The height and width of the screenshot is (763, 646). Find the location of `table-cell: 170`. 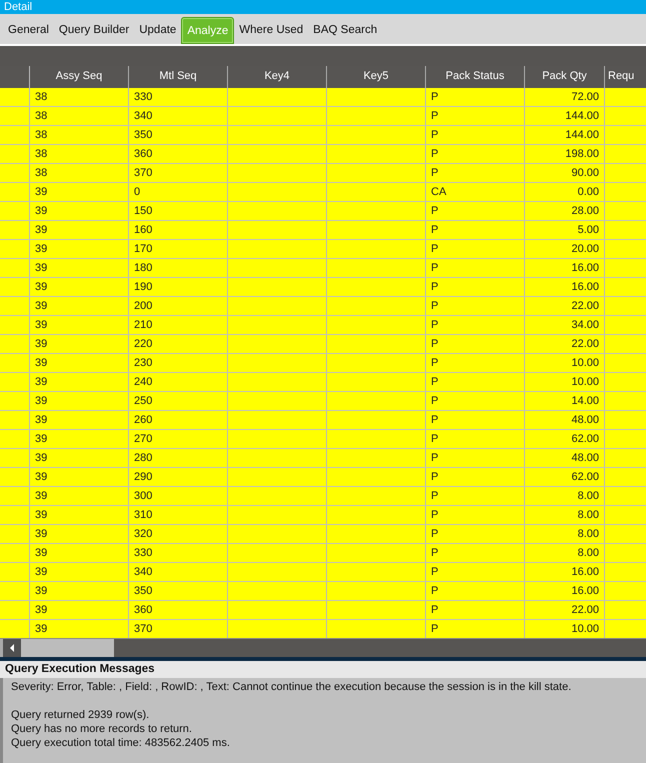

table-cell: 170 is located at coordinates (178, 249).